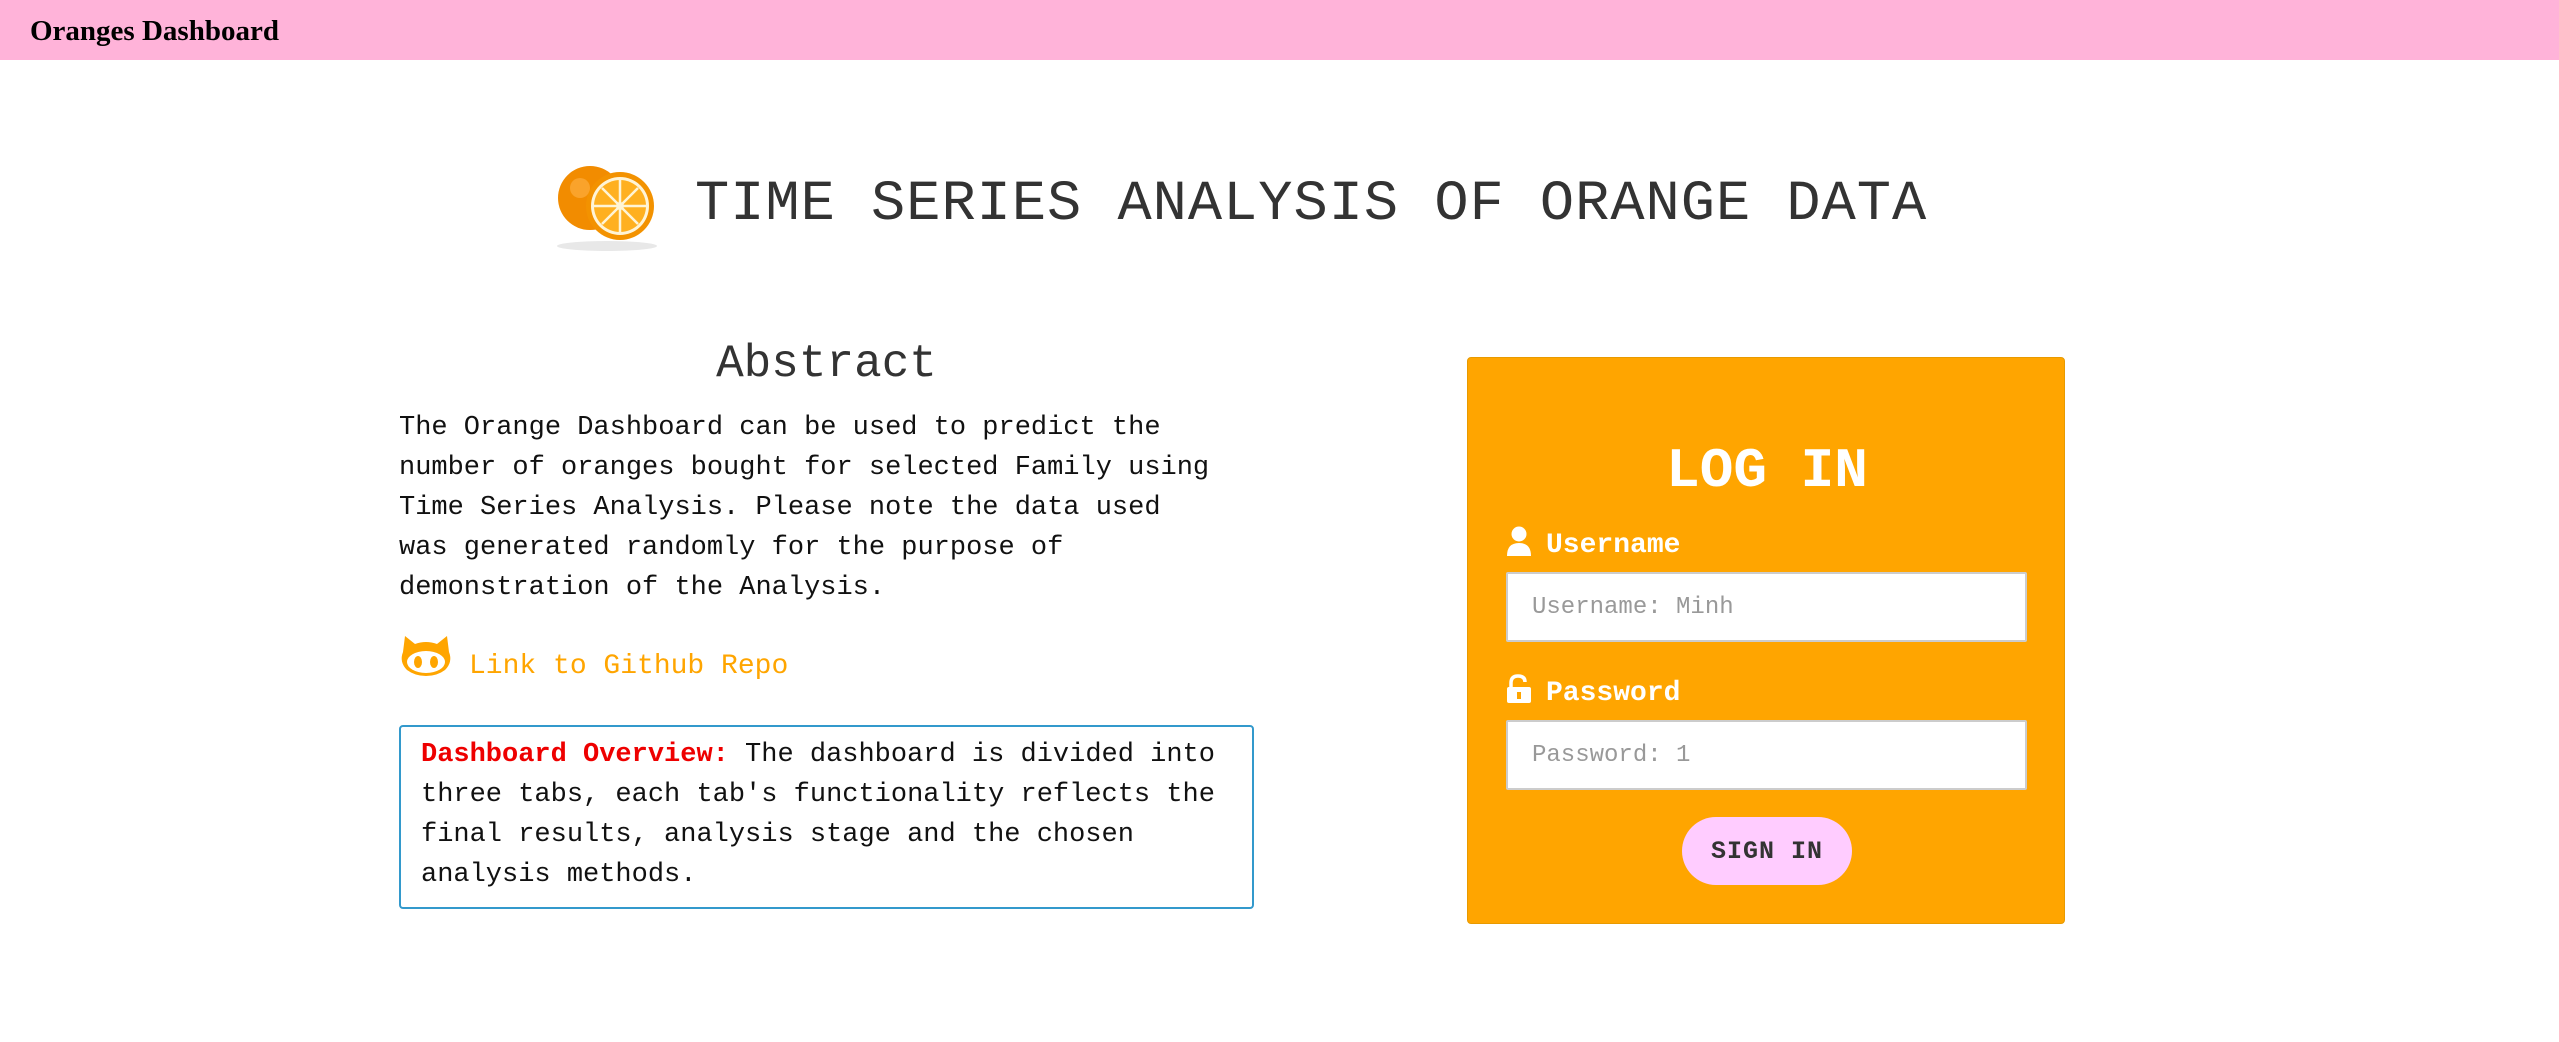  Describe the element at coordinates (1766, 607) in the screenshot. I see `username-input` at that location.